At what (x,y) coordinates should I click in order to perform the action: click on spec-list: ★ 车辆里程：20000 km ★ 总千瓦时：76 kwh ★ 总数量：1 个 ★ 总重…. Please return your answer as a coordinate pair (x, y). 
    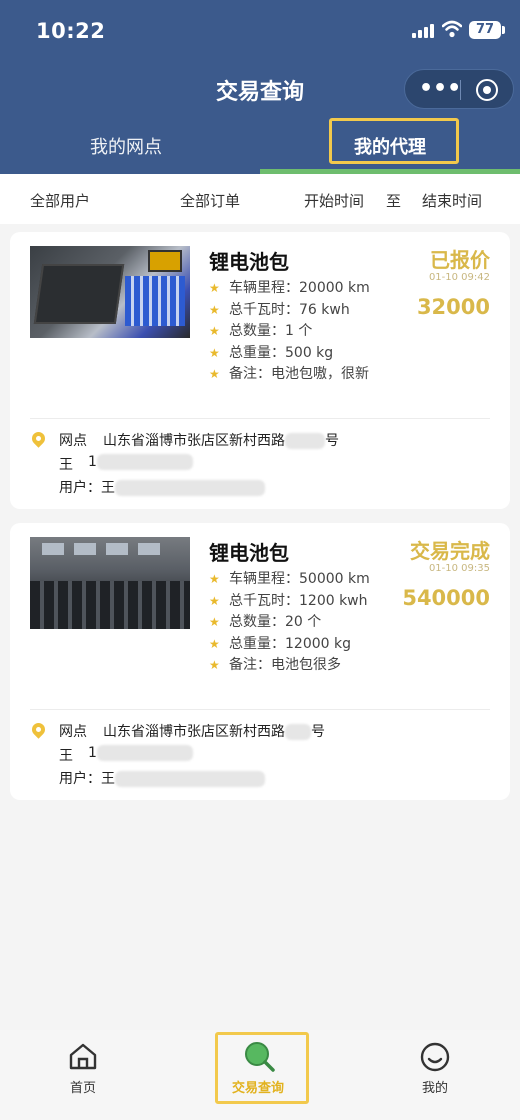
    Looking at the image, I should click on (289, 332).